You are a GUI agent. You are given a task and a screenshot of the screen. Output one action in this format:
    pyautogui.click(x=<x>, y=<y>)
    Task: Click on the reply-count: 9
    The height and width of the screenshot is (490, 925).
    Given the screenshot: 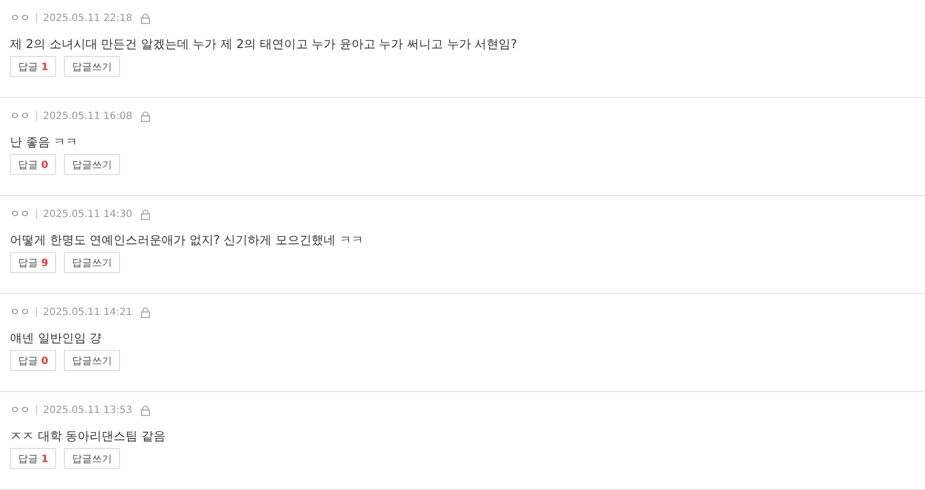 What is the action you would take?
    pyautogui.click(x=44, y=263)
    